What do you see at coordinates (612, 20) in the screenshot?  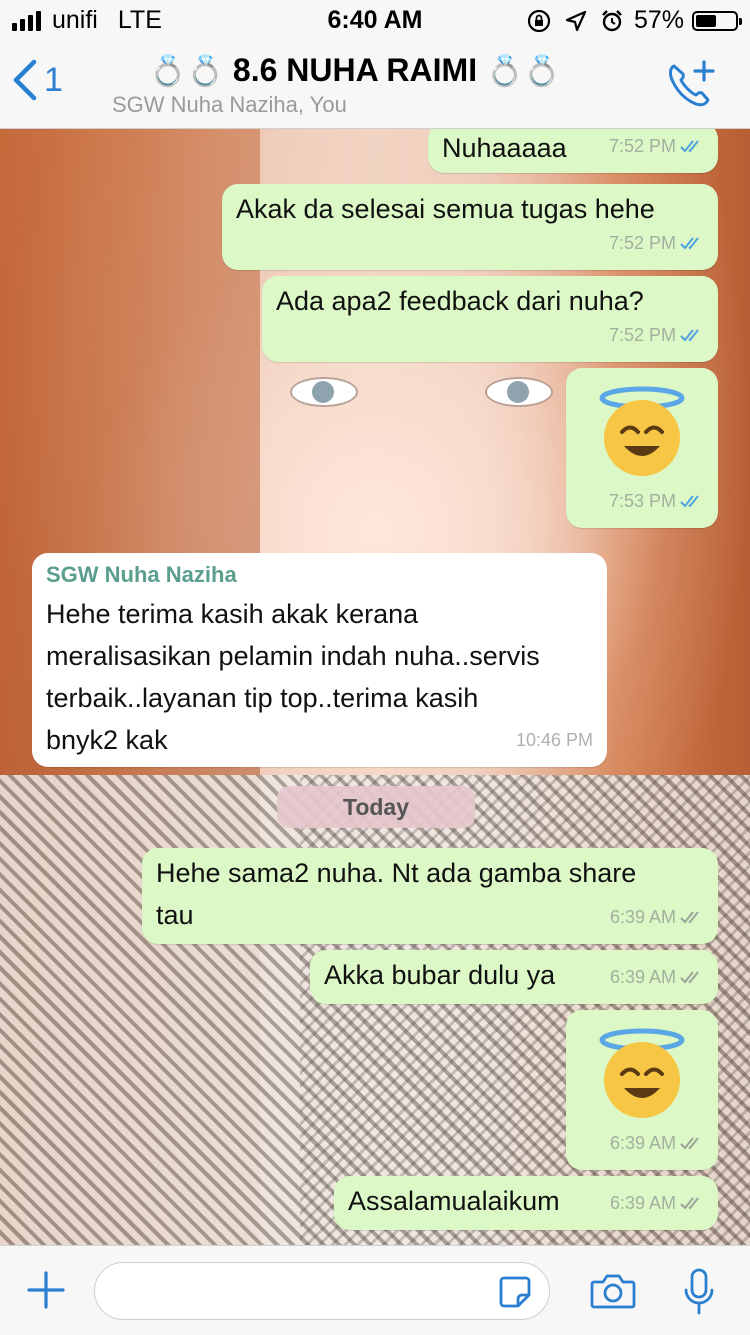 I see `alarm-clock-icon` at bounding box center [612, 20].